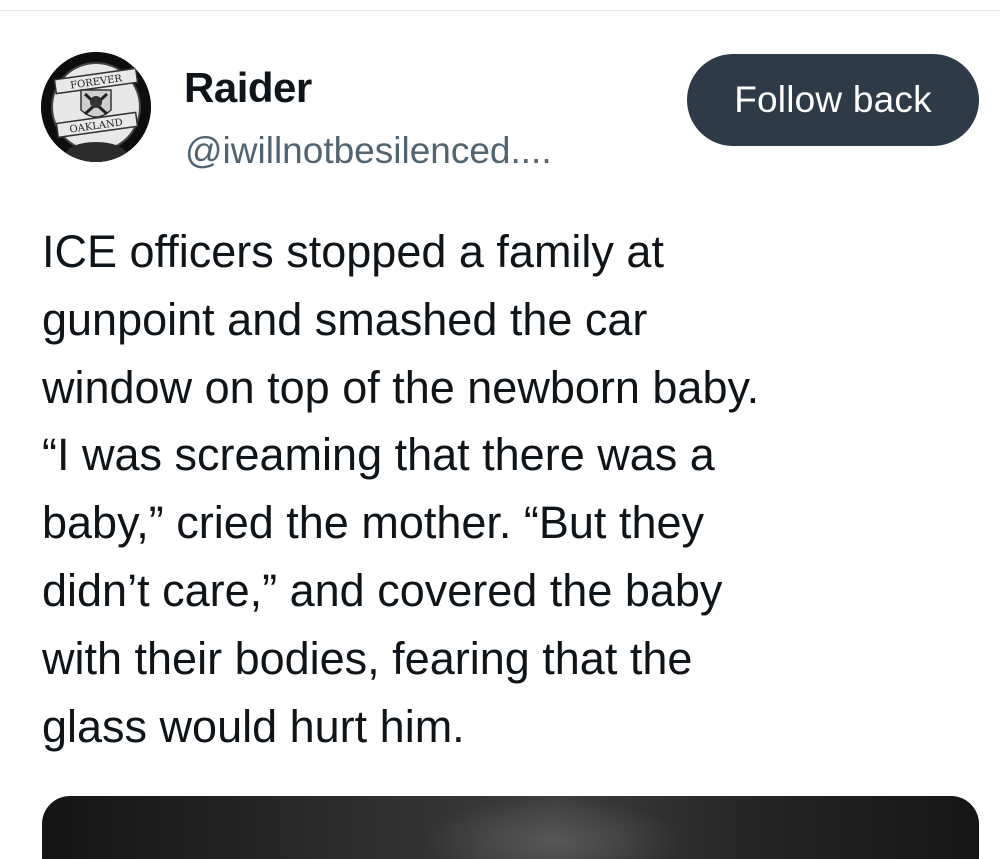 Image resolution: width=1000 pixels, height=859 pixels. I want to click on author-display-name: Raider, so click(248, 88).